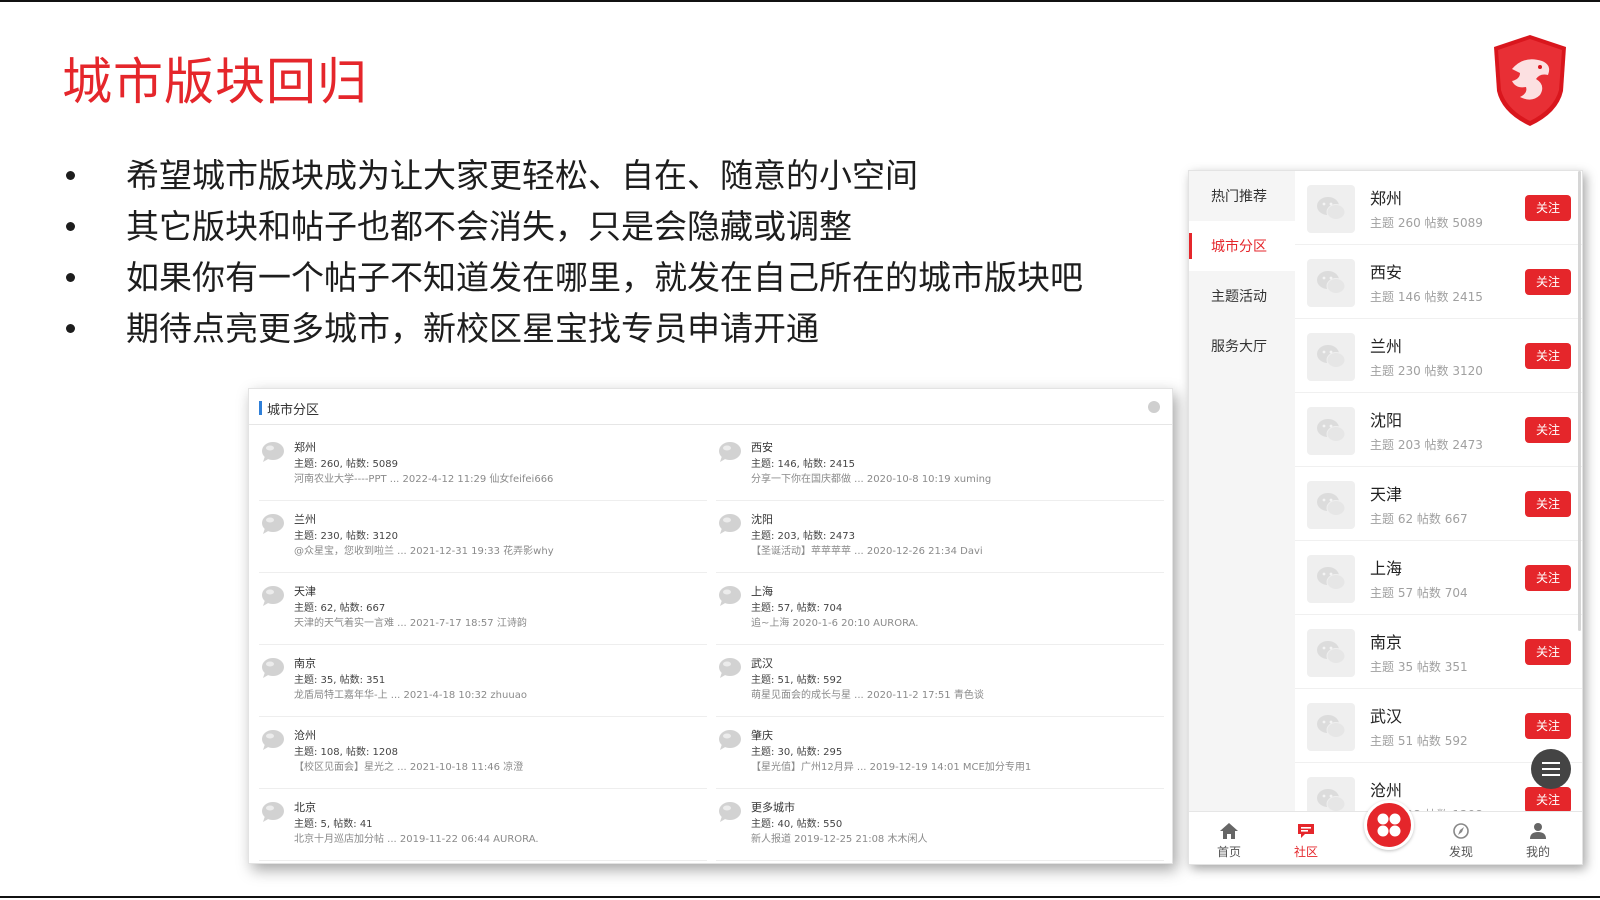 The width and height of the screenshot is (1600, 900). Describe the element at coordinates (619, 226) in the screenshot. I see `bullet-item: 其它版块和帖子也都不会消失，只是会隐藏或调整` at that location.